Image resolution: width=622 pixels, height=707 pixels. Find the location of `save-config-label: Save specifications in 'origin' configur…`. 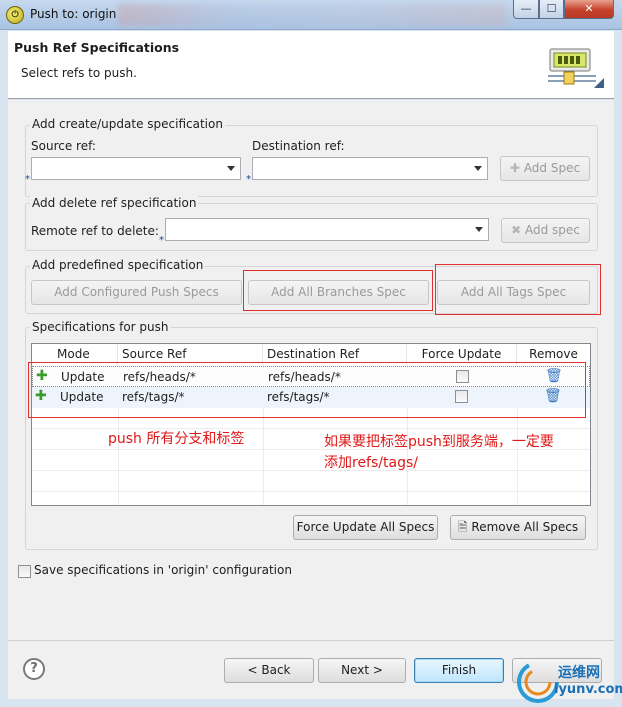

save-config-label: Save specifications in 'origin' configur… is located at coordinates (163, 570).